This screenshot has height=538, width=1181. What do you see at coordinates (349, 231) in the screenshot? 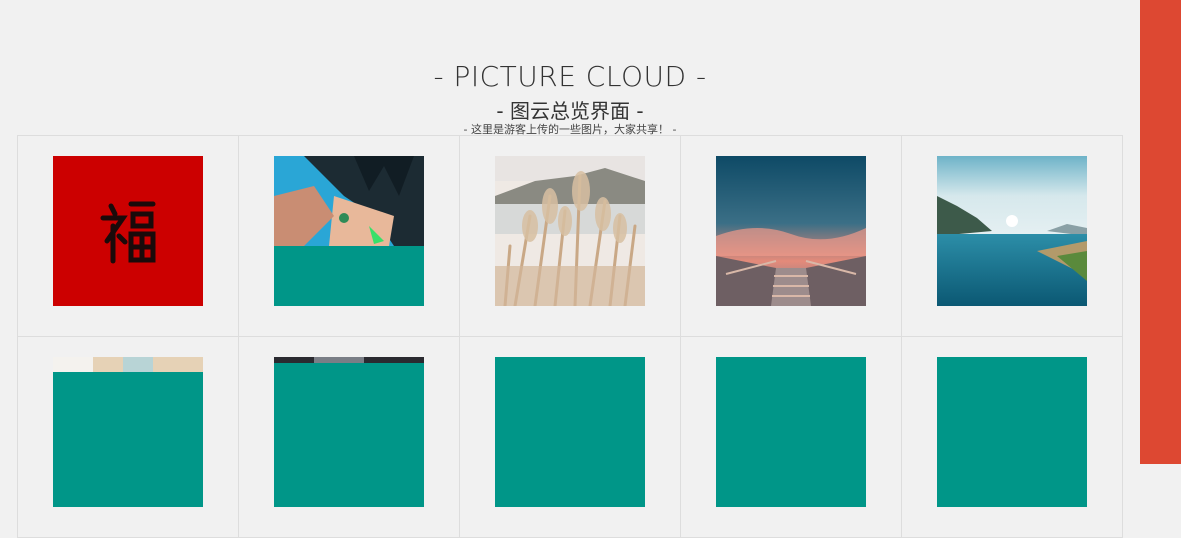
I see `anime-girl-picture` at bounding box center [349, 231].